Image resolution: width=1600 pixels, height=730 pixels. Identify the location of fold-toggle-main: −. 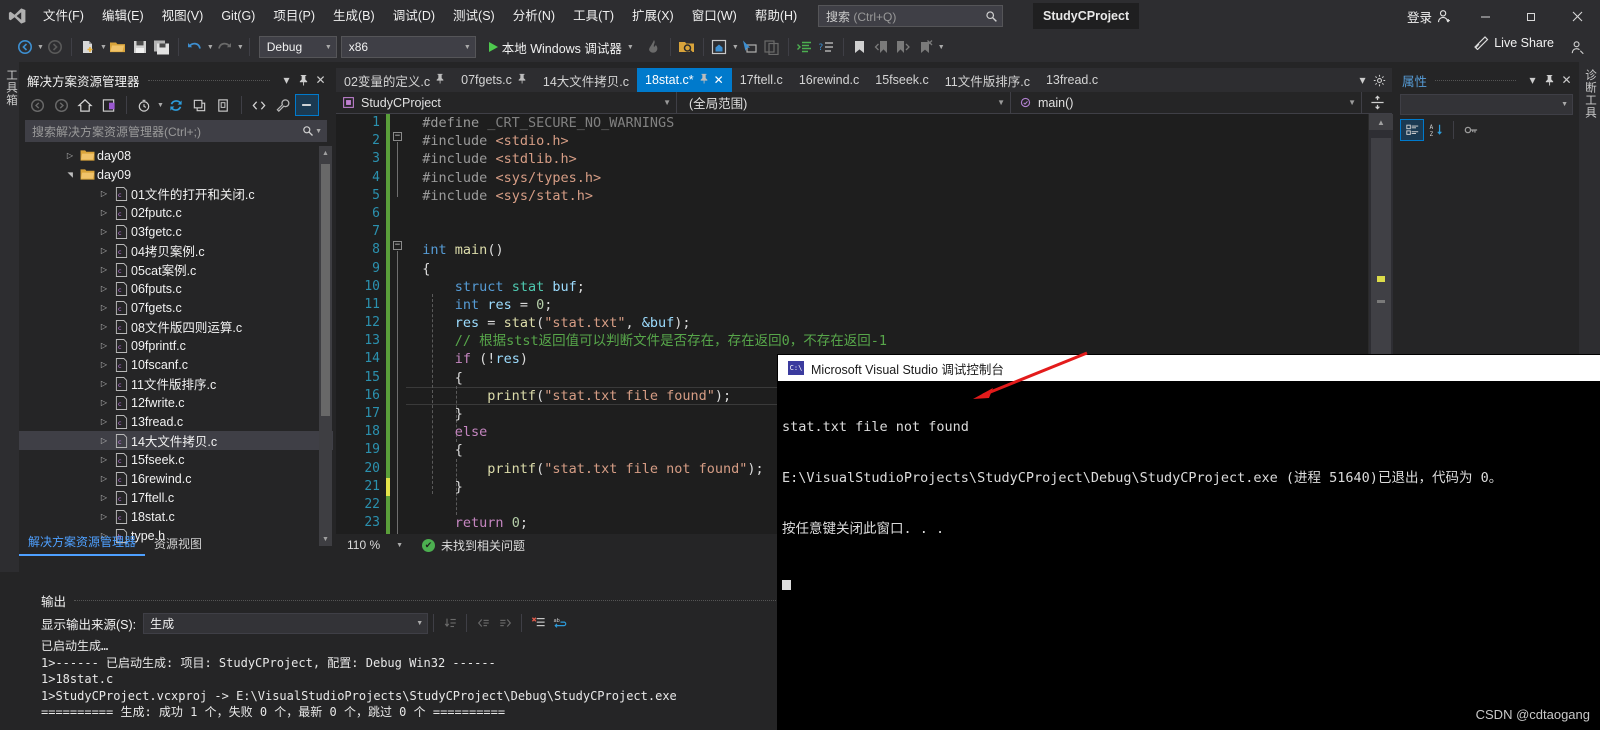
(397, 245).